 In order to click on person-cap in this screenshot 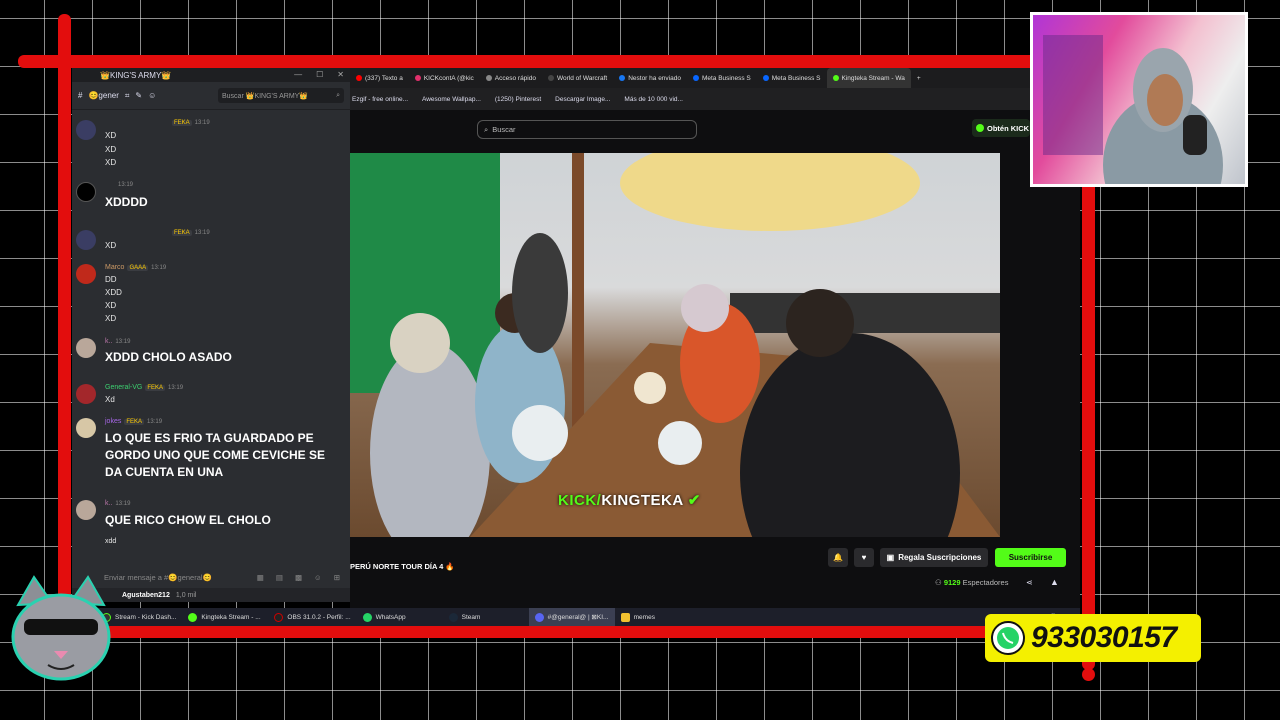, I will do `click(420, 343)`.